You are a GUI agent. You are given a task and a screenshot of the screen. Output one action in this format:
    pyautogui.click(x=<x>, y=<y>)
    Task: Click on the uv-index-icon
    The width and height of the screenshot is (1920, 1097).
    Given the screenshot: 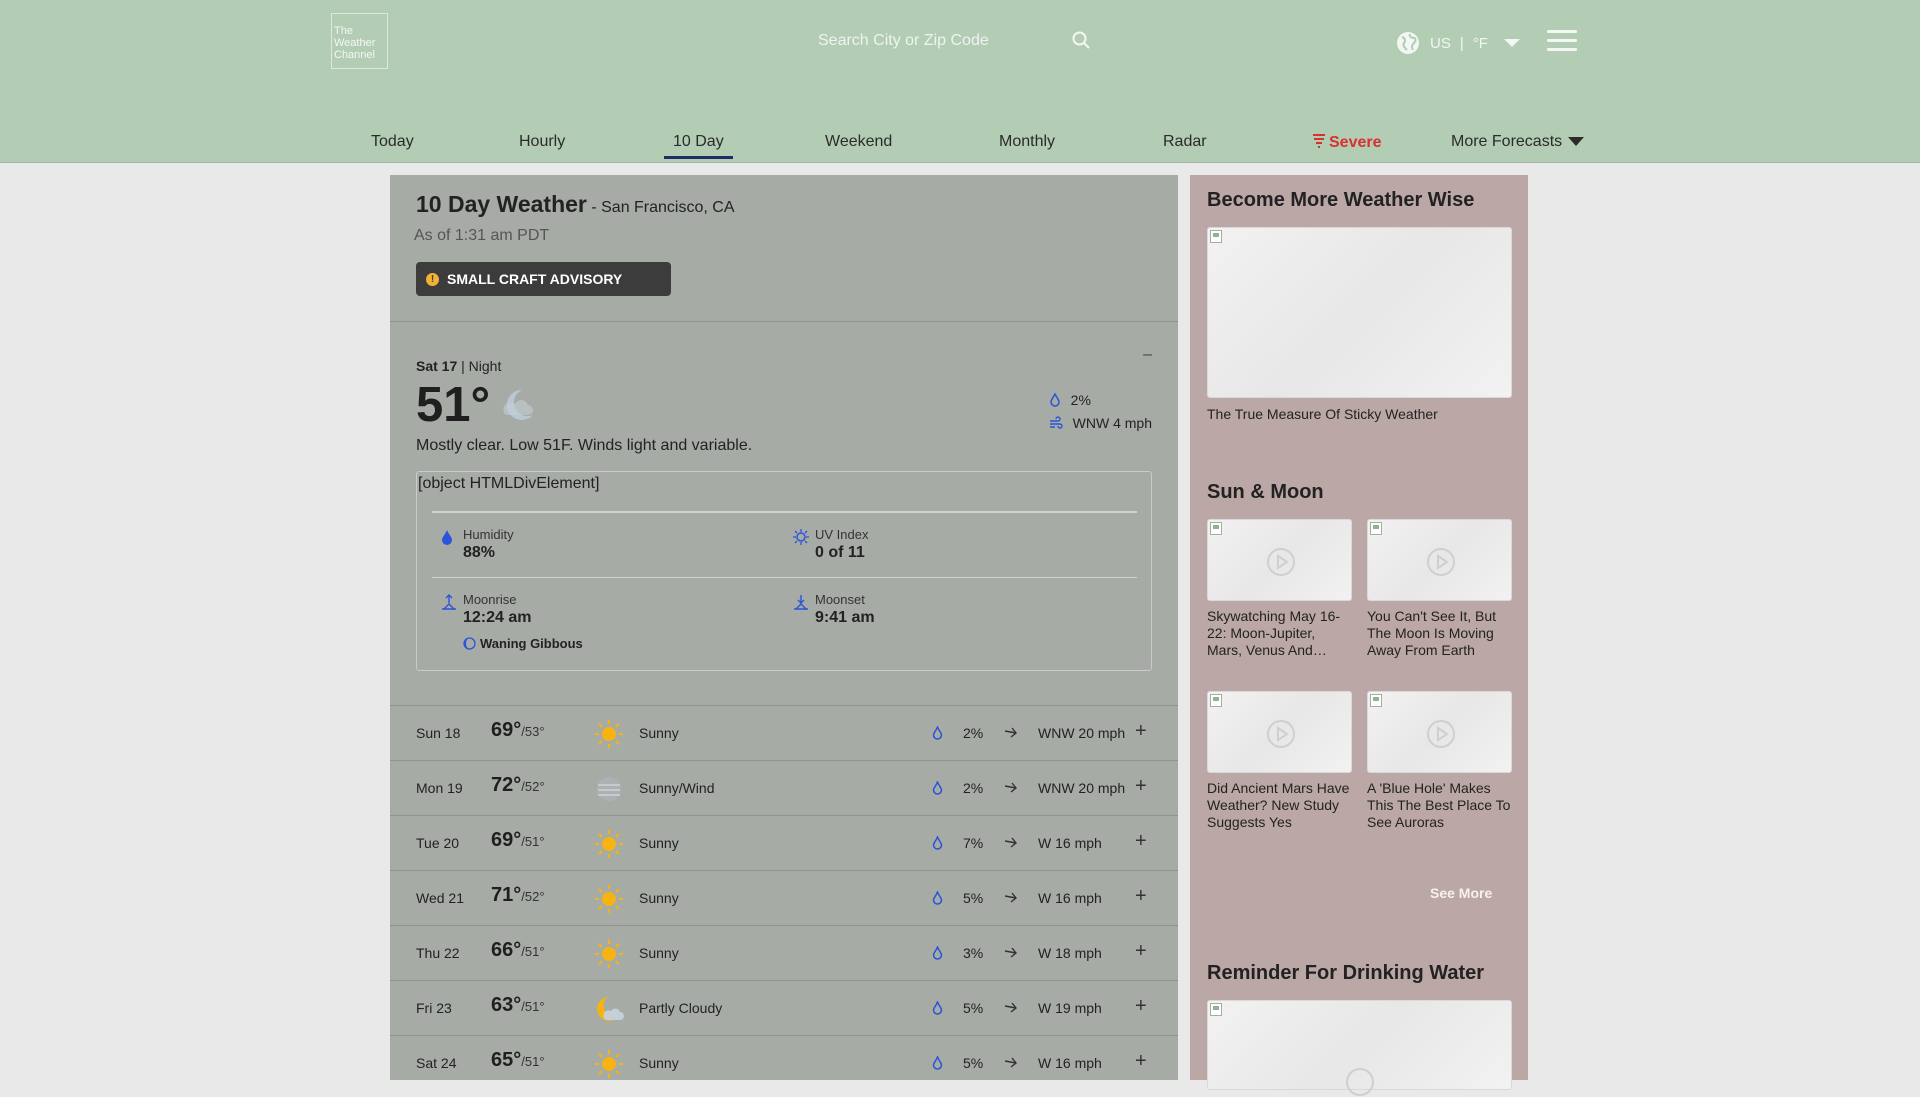 What is the action you would take?
    pyautogui.click(x=801, y=537)
    